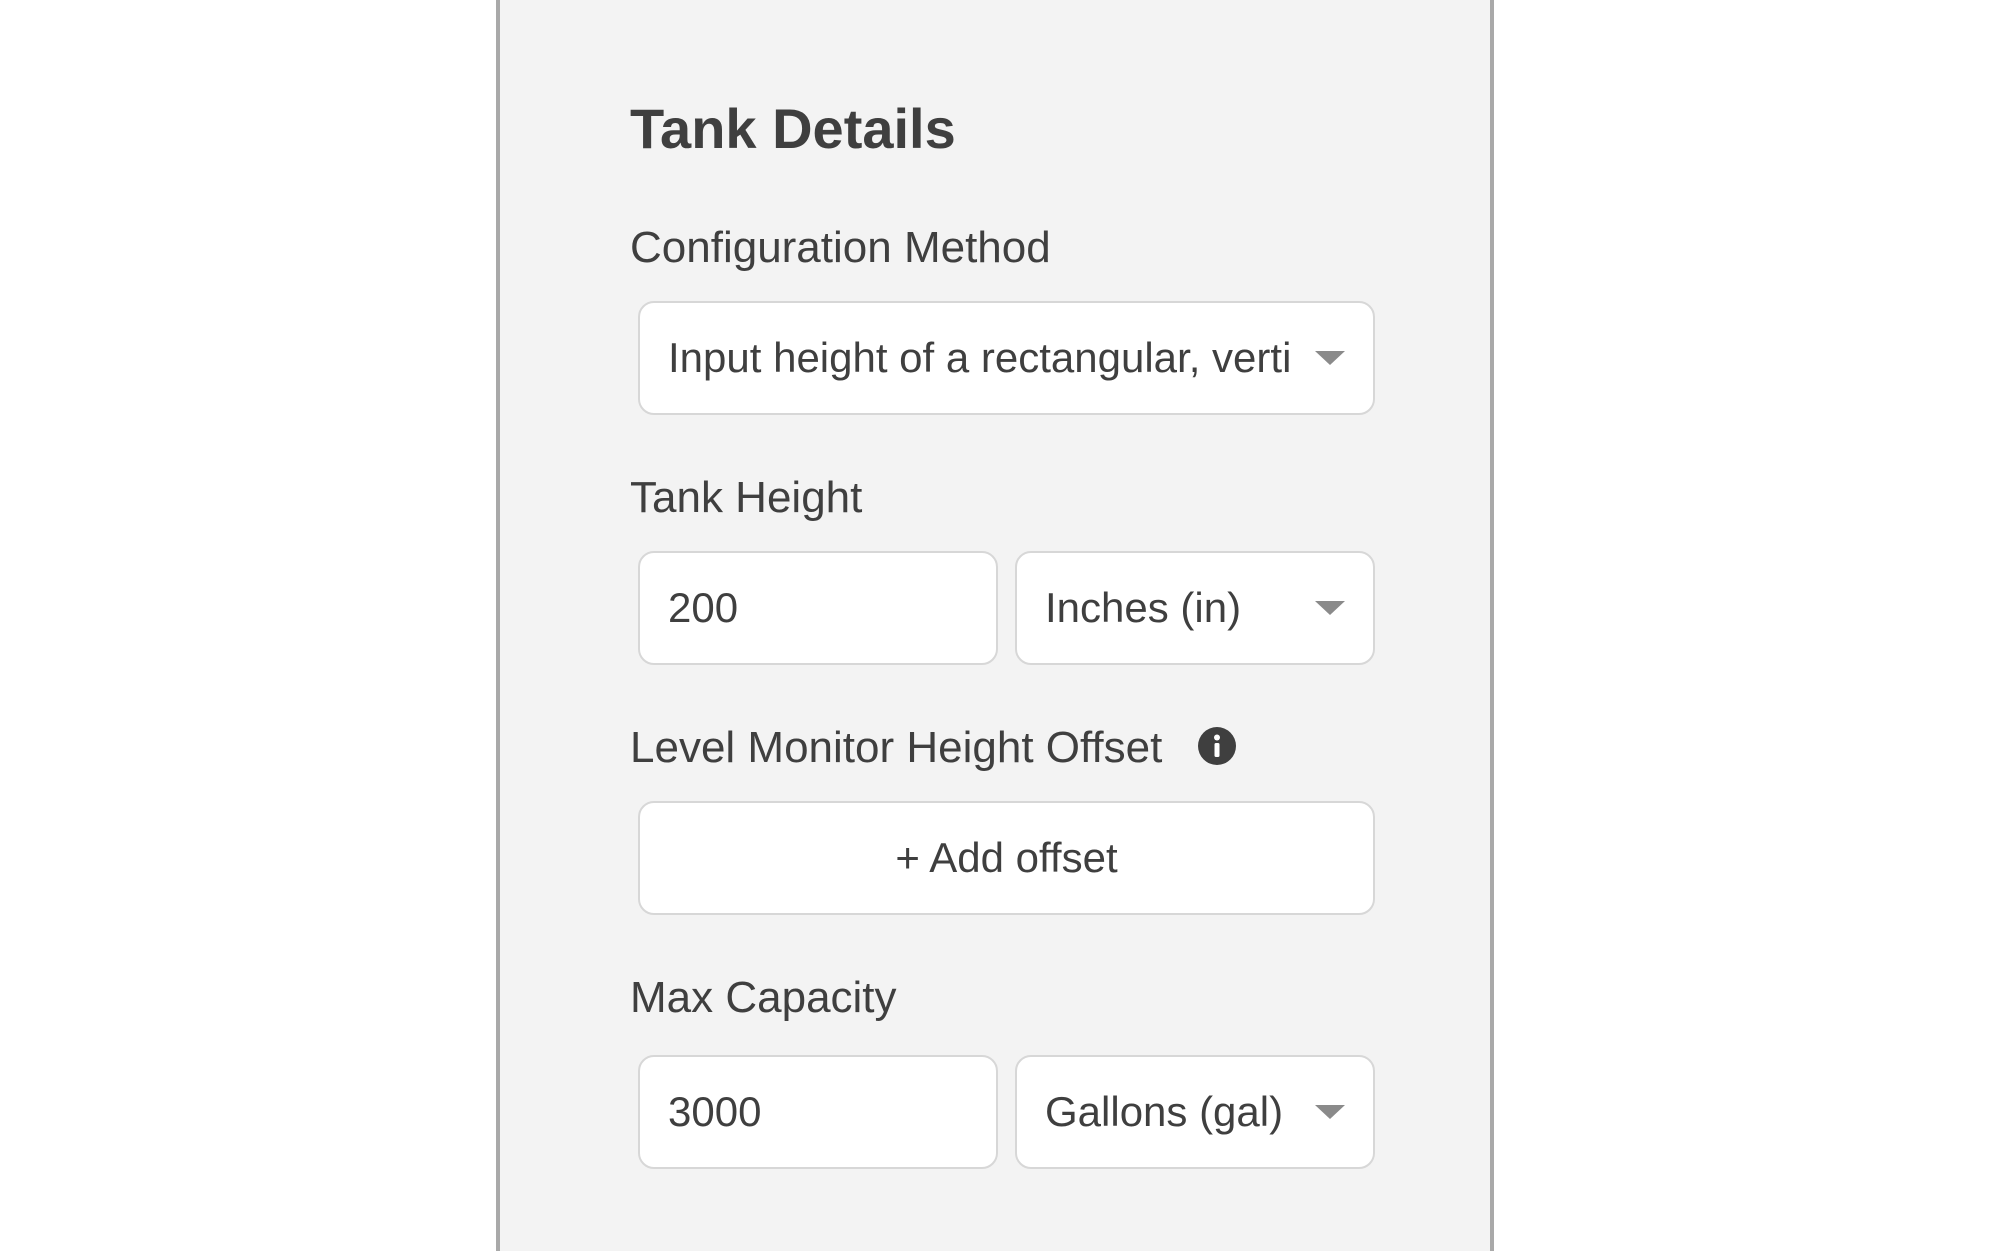 The width and height of the screenshot is (2000, 1251). I want to click on configuration-method-select: Input height of a rectangular, verti, so click(1006, 358).